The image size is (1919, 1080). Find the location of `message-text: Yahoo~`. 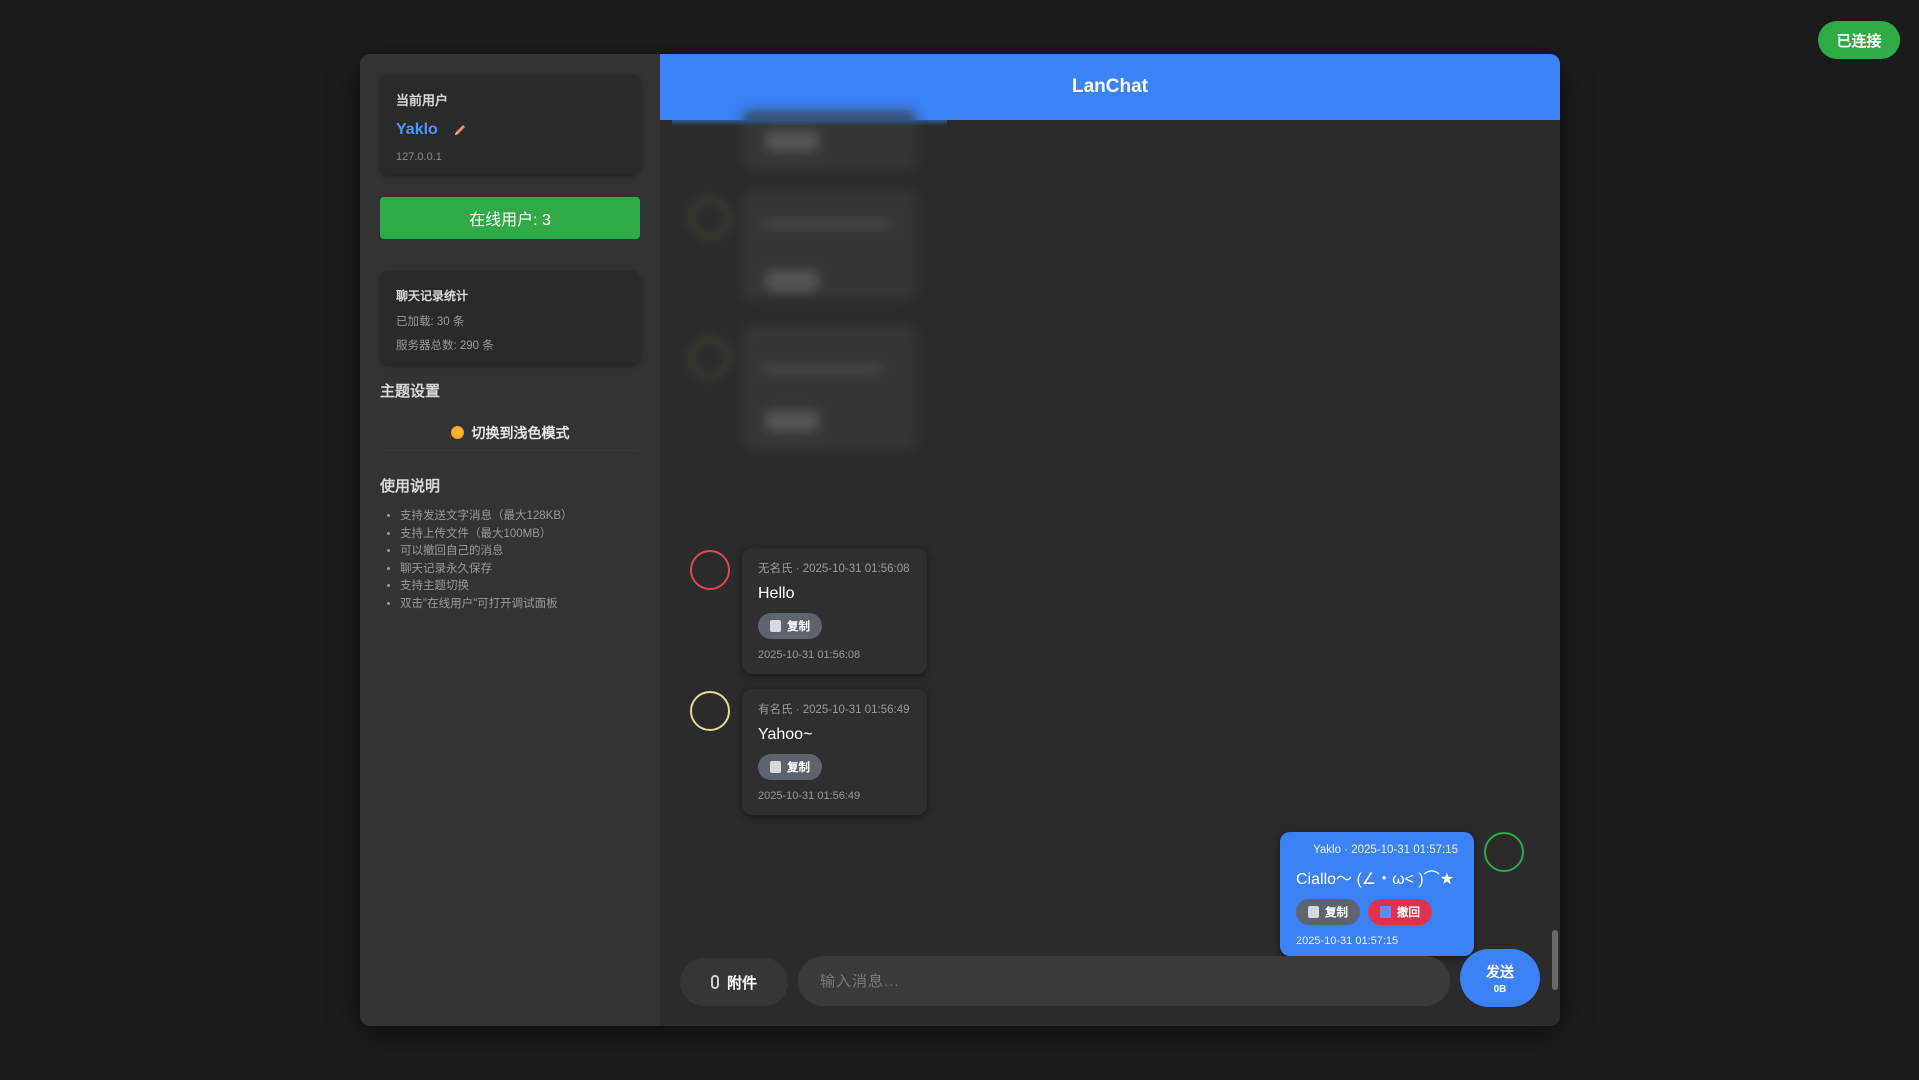

message-text: Yahoo~ is located at coordinates (785, 734).